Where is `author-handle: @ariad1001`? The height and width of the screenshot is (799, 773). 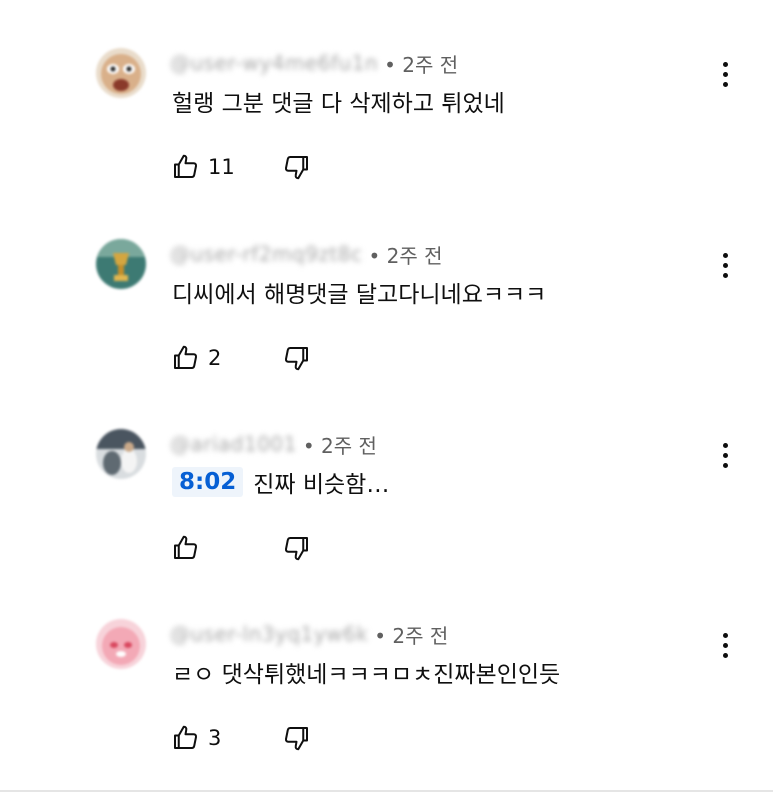 author-handle: @ariad1001 is located at coordinates (233, 444).